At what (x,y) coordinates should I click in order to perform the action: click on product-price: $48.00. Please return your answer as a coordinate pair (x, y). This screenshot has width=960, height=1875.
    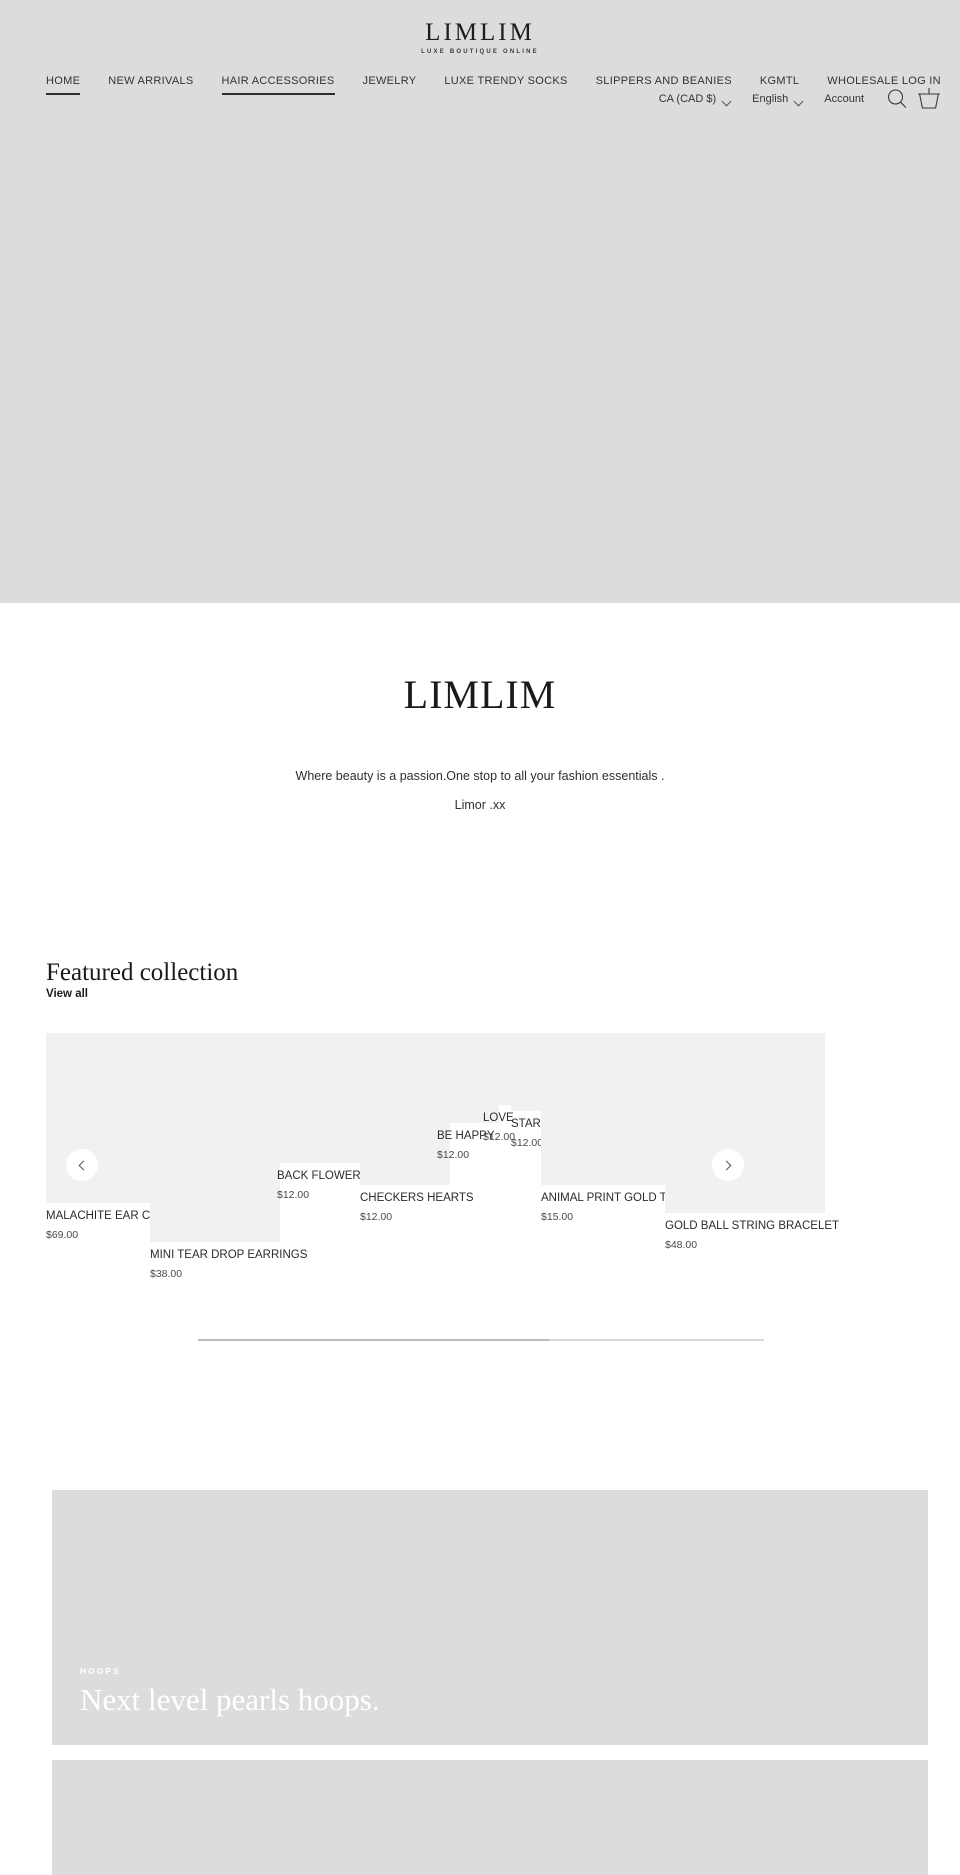
    Looking at the image, I should click on (681, 1245).